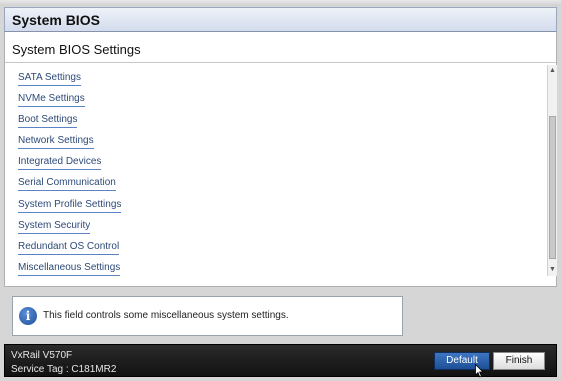 This screenshot has height=381, width=561. I want to click on system-model: VxRail V570F, so click(42, 355).